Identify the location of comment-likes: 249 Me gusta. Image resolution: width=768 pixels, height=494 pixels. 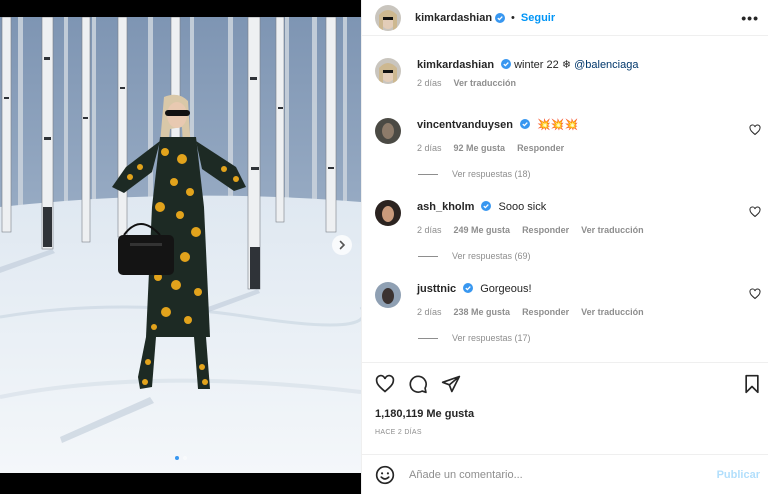
(482, 230).